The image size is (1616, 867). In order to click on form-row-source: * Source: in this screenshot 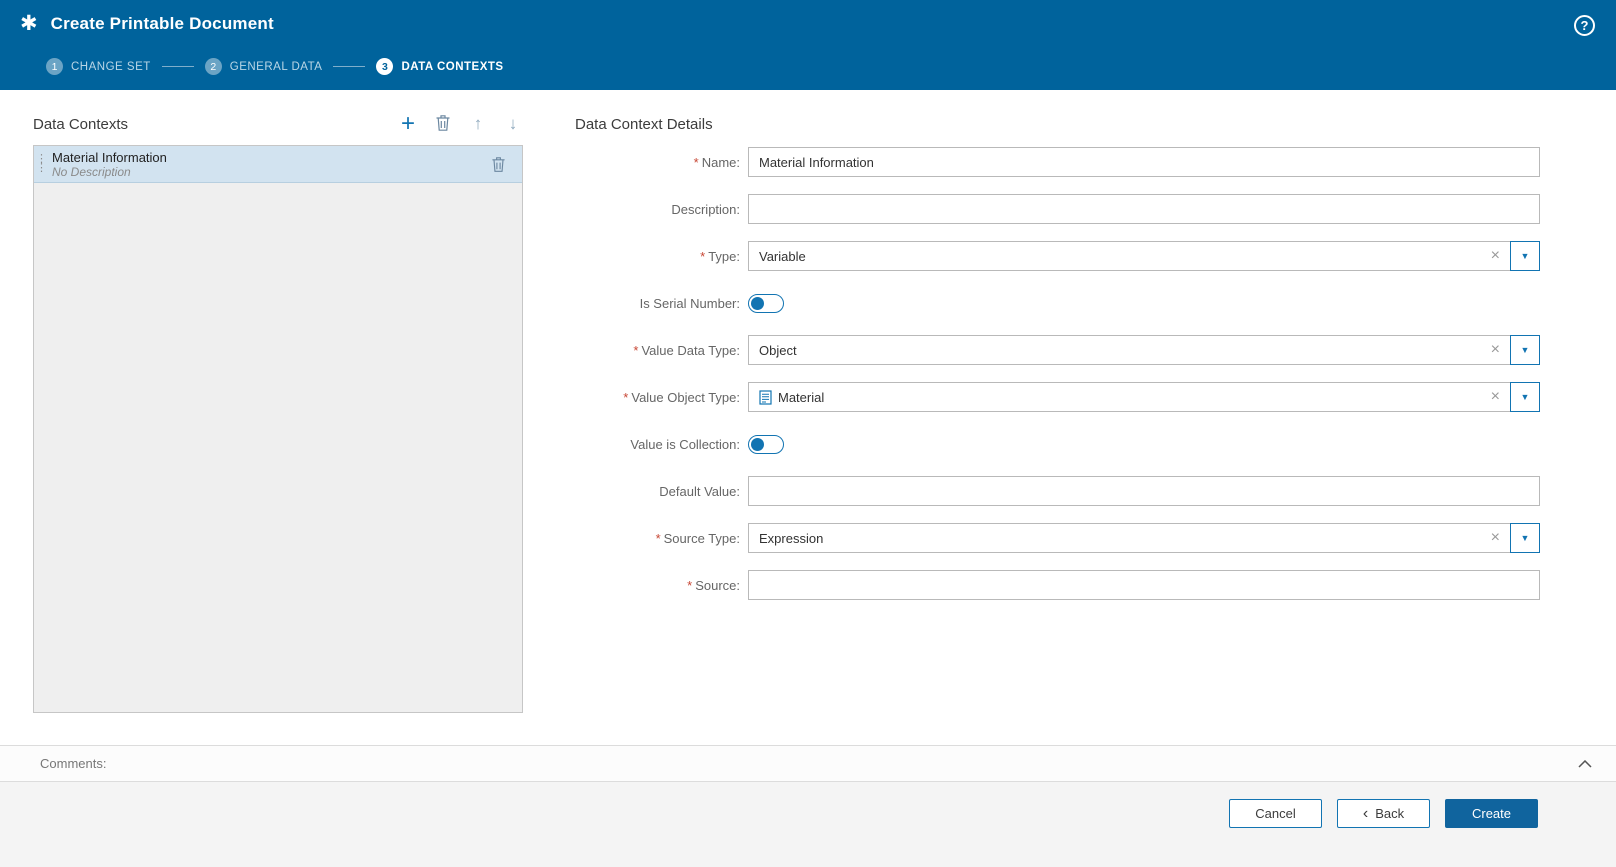, I will do `click(1048, 585)`.